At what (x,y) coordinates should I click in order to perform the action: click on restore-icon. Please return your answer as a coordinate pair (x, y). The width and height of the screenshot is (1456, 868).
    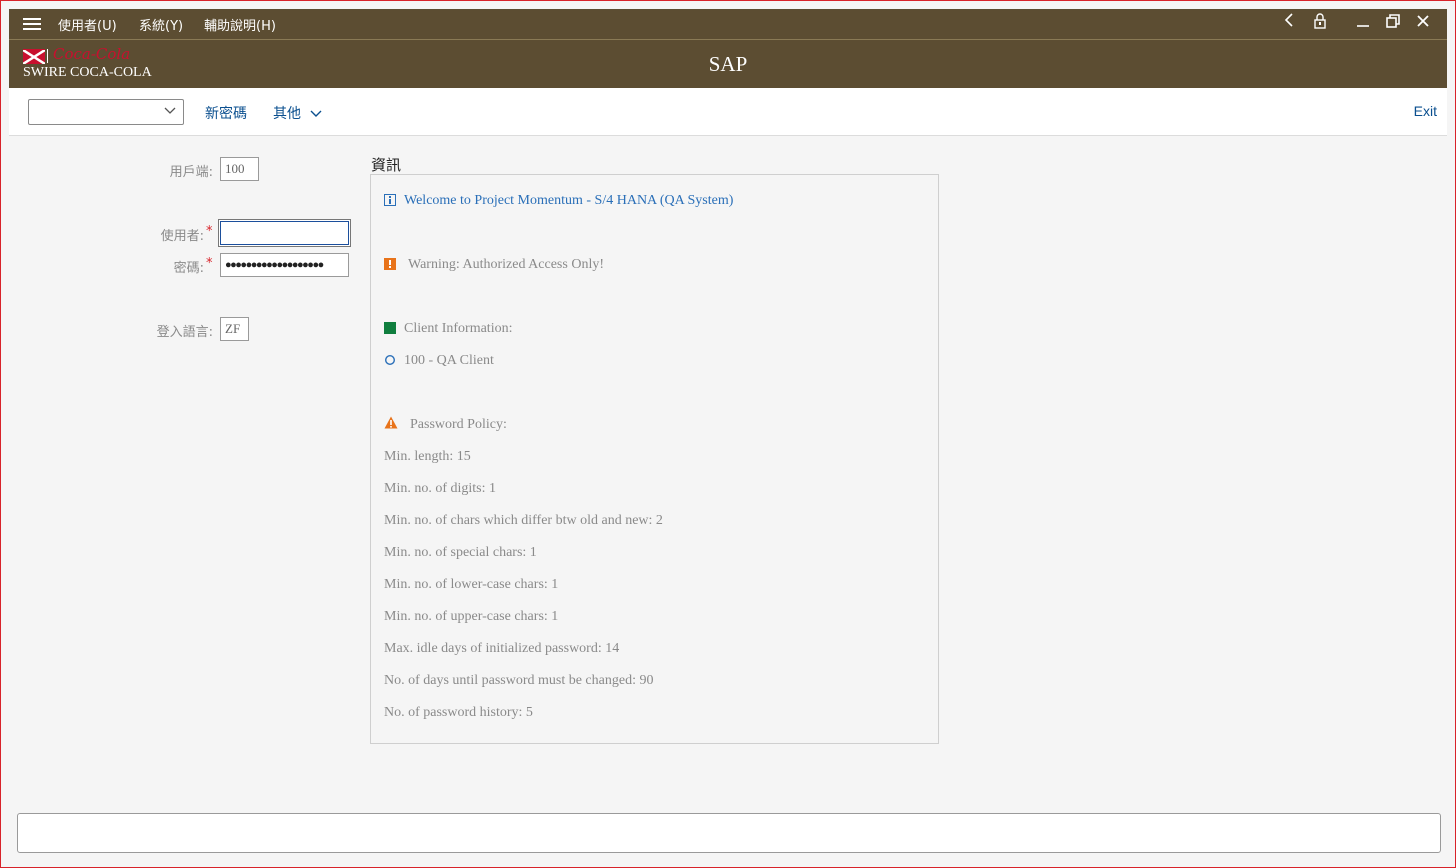
    Looking at the image, I should click on (1393, 23).